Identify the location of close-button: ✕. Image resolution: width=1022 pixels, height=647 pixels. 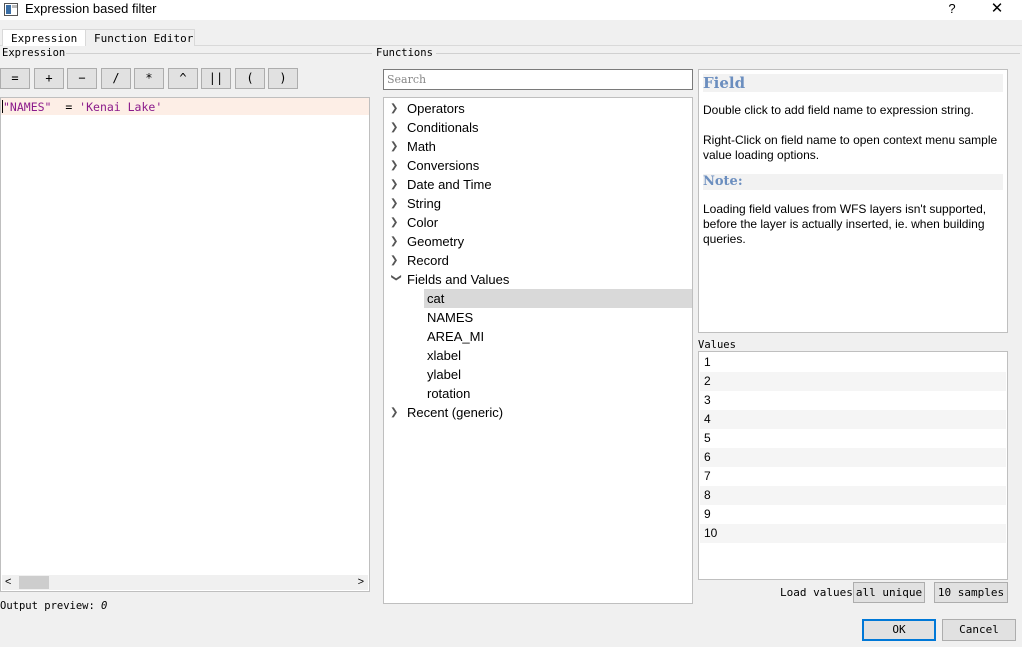
(997, 10).